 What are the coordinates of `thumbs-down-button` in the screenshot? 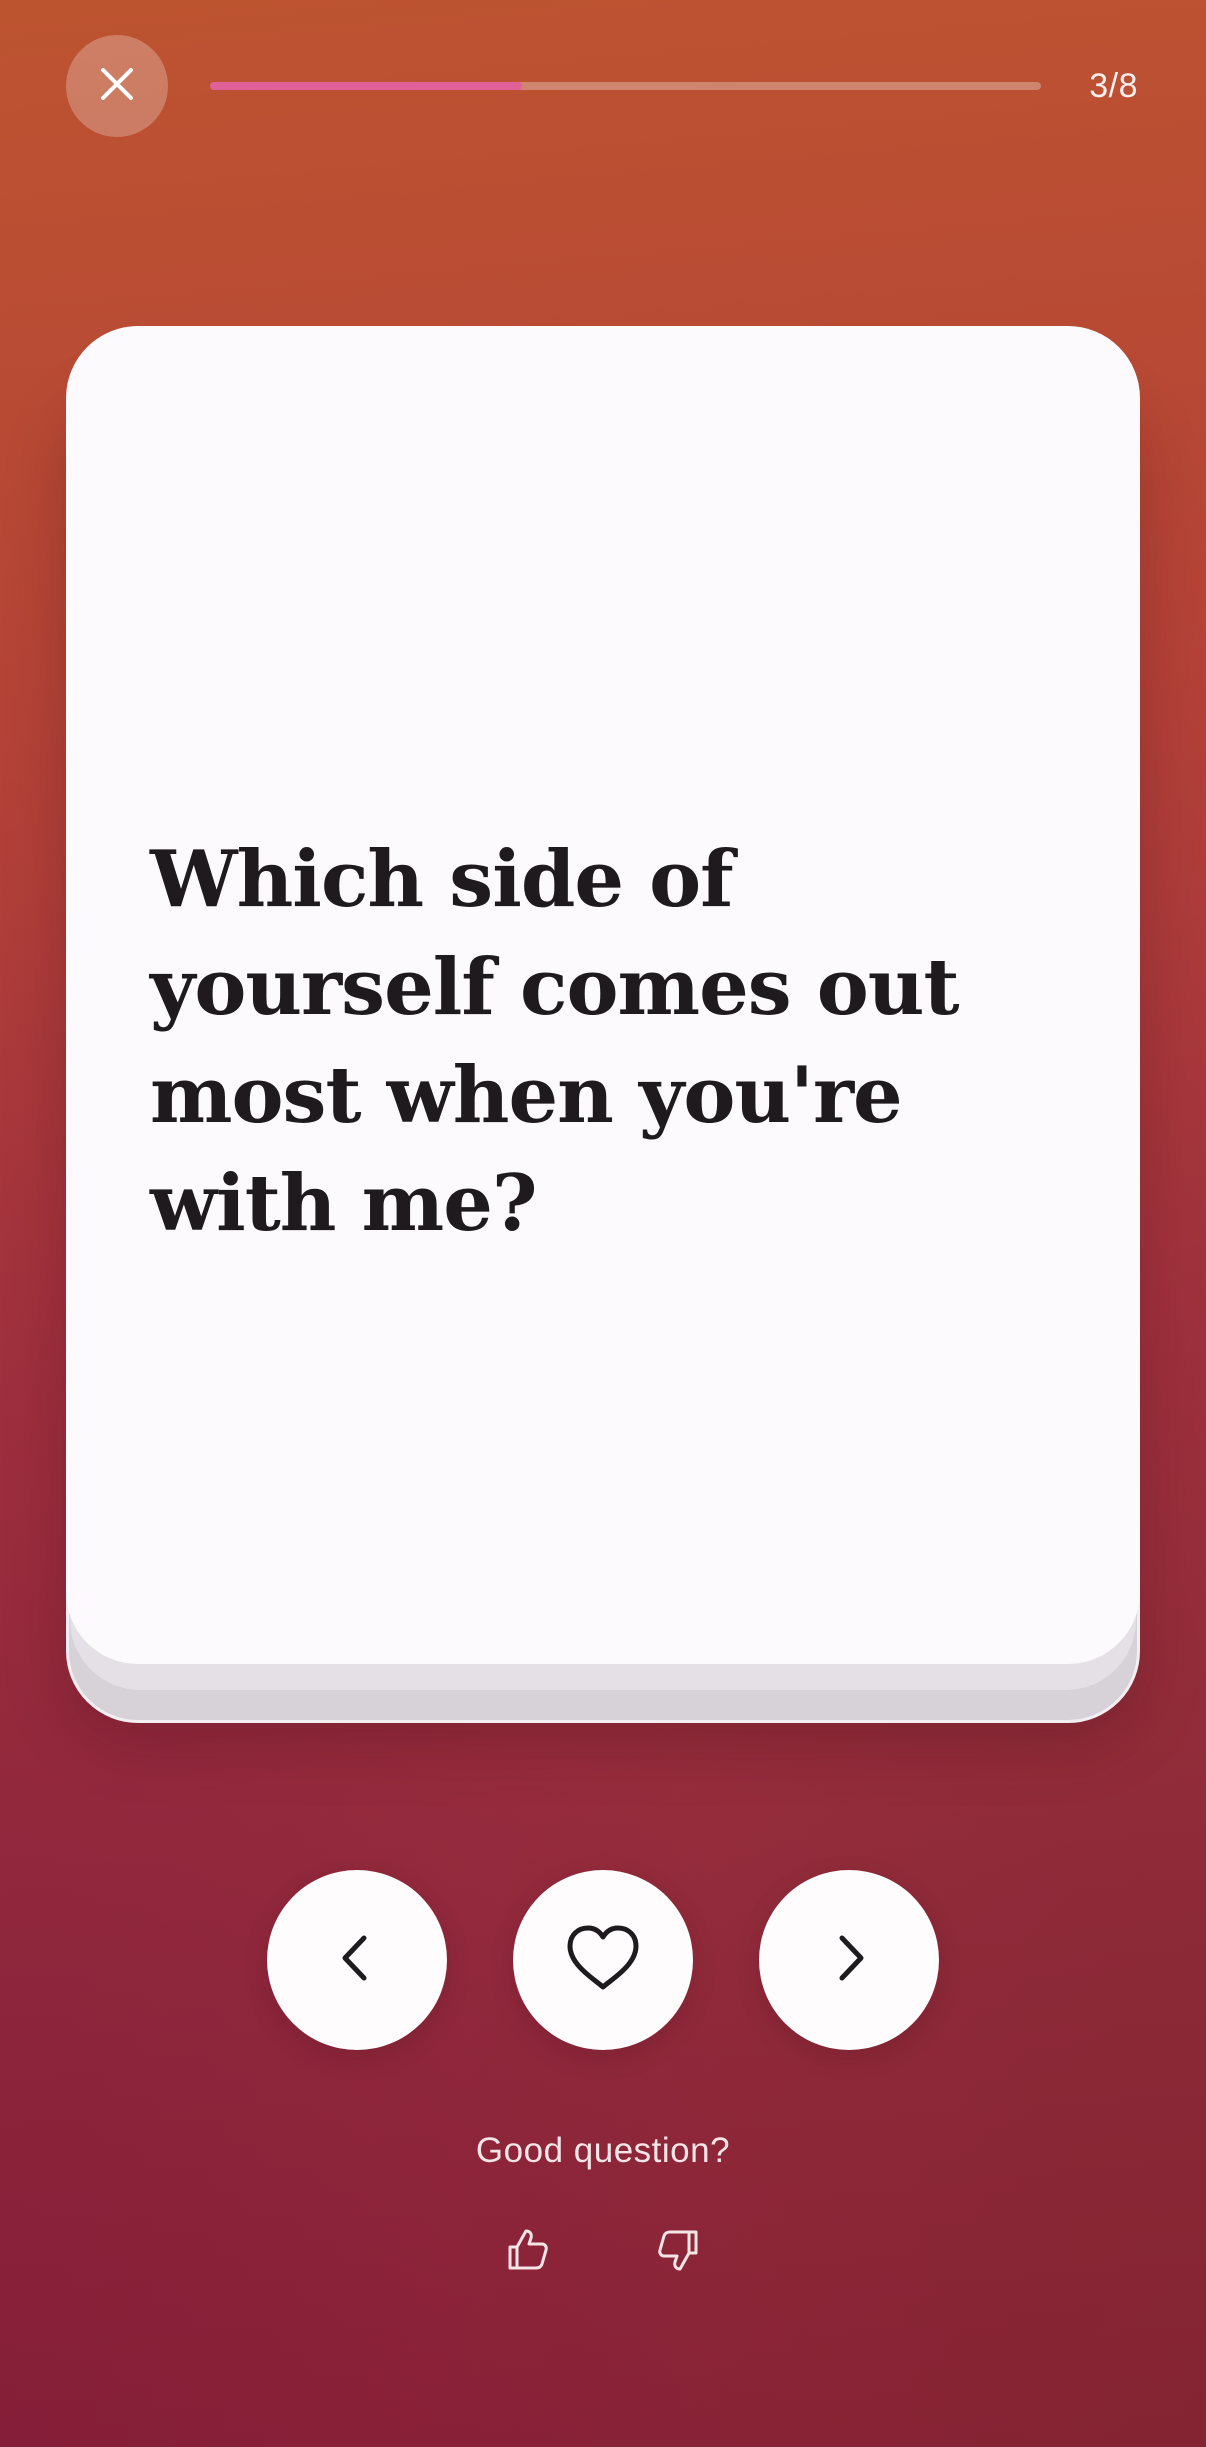 It's located at (678, 2252).